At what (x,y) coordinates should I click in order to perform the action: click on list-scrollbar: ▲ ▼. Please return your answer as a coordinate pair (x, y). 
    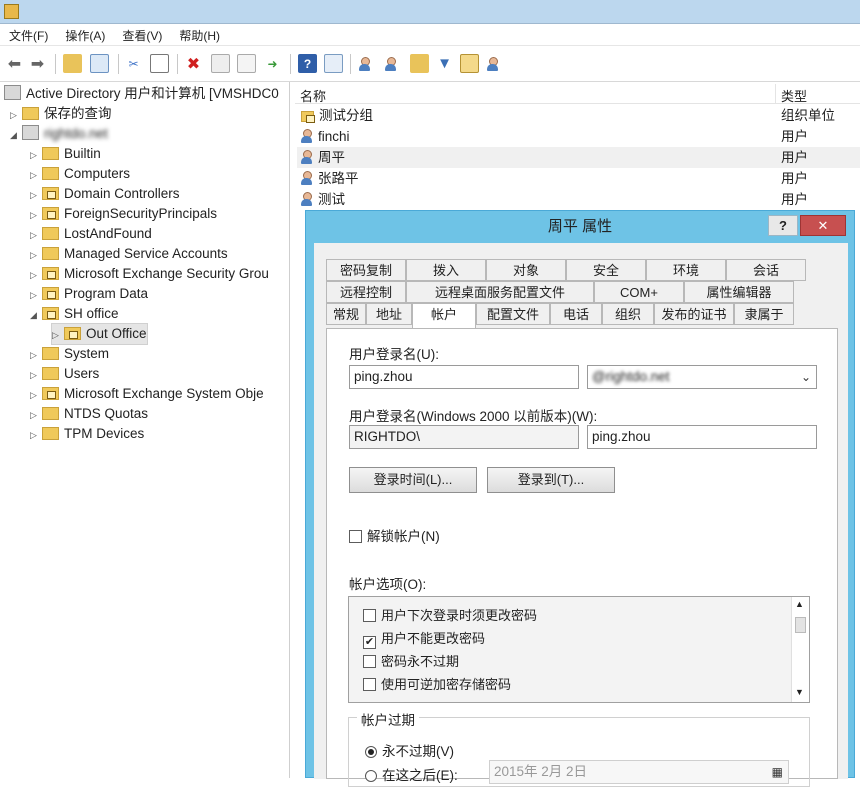
    Looking at the image, I should click on (800, 649).